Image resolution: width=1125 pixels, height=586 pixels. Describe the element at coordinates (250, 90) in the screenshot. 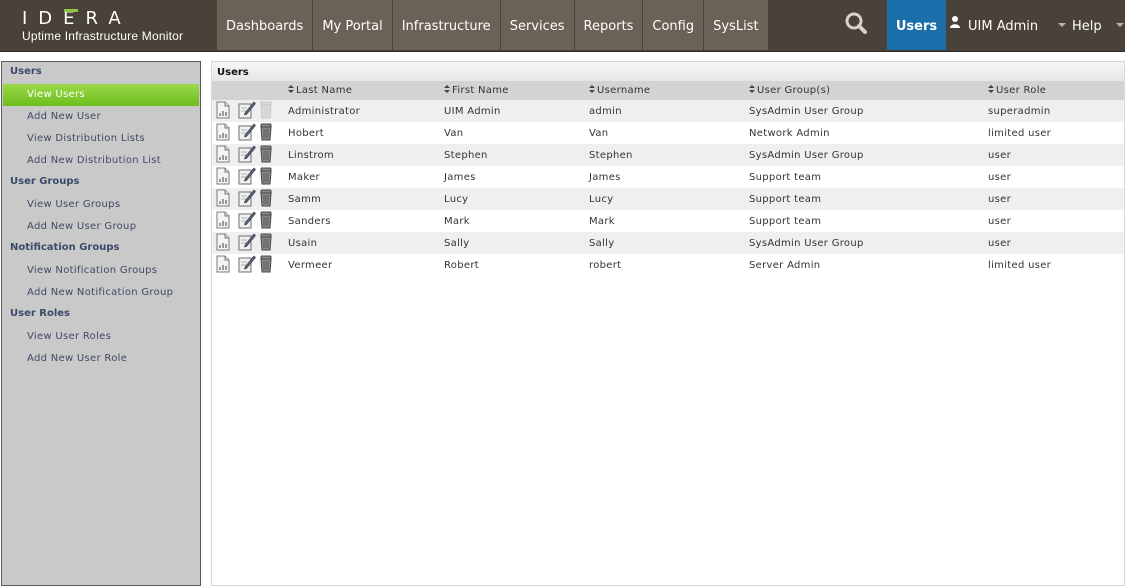

I see `actions-header` at that location.